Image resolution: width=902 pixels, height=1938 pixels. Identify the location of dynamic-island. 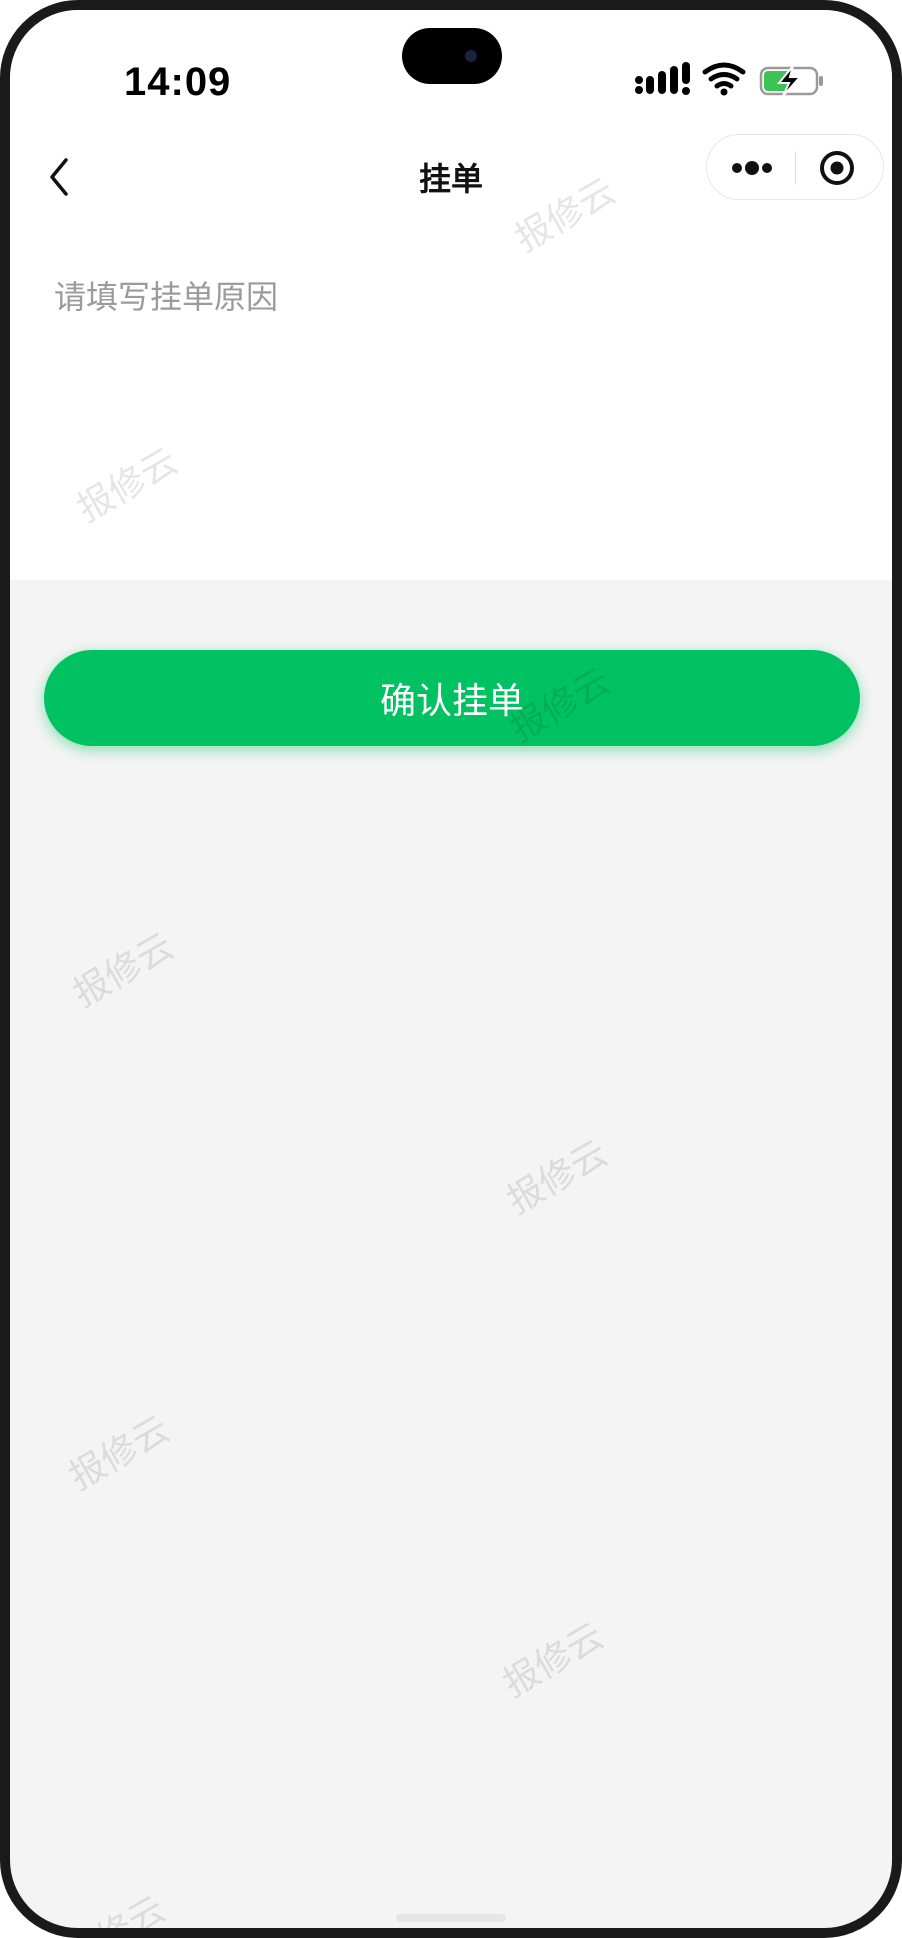
(452, 56).